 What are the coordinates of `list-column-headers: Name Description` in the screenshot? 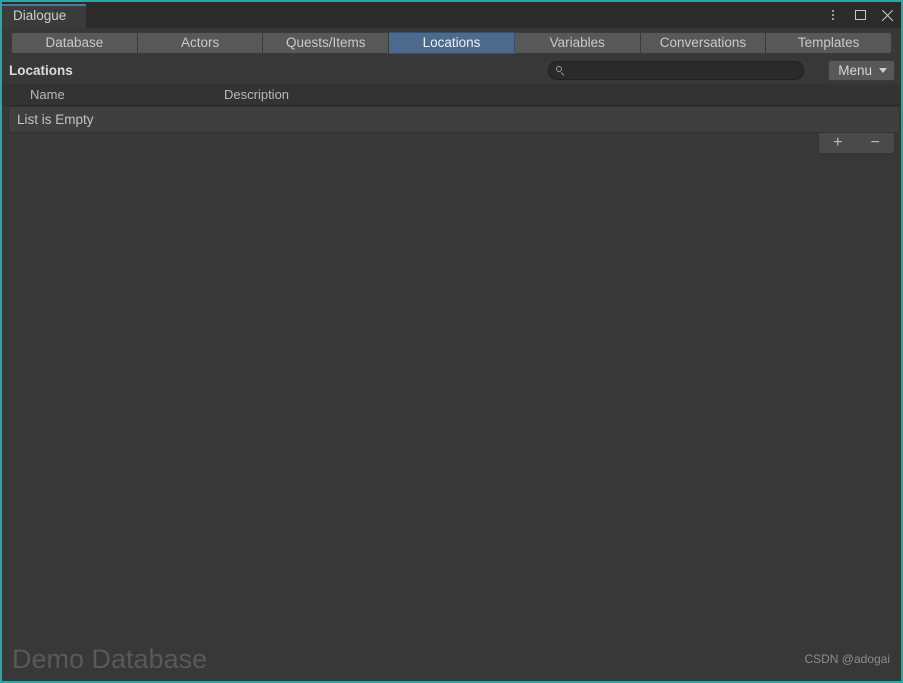 It's located at (451, 95).